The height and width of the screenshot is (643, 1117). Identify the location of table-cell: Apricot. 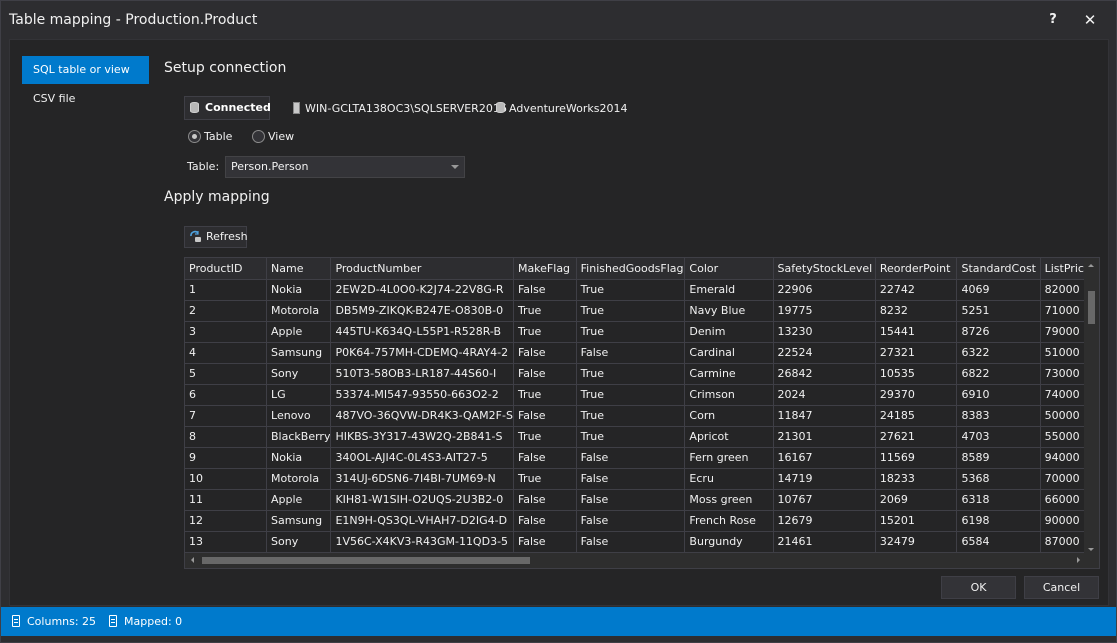
(729, 437).